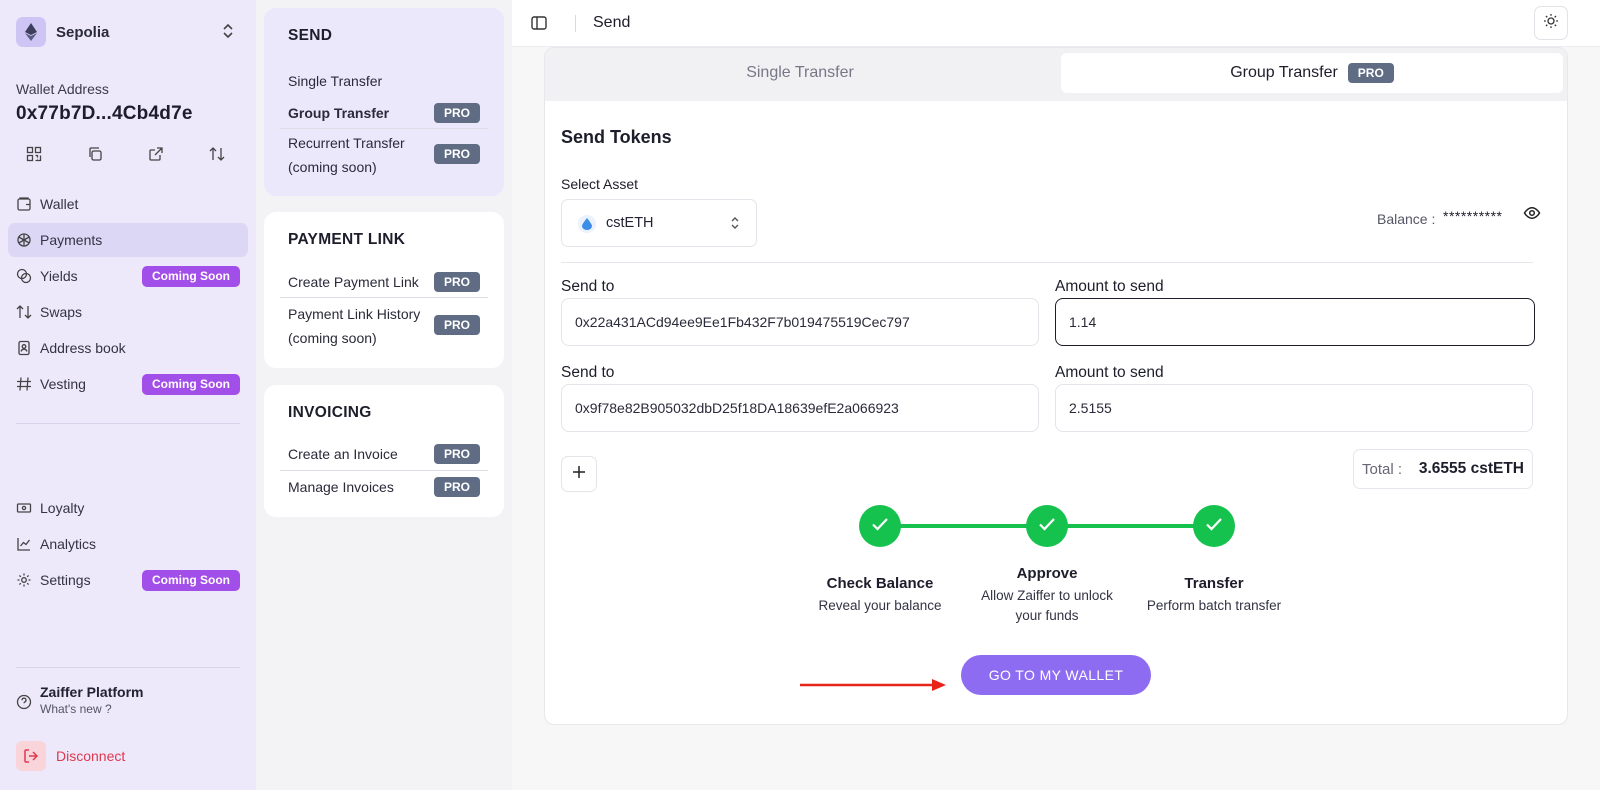 Image resolution: width=1600 pixels, height=790 pixels. I want to click on sidebar-item-swaps: Swaps, so click(128, 312).